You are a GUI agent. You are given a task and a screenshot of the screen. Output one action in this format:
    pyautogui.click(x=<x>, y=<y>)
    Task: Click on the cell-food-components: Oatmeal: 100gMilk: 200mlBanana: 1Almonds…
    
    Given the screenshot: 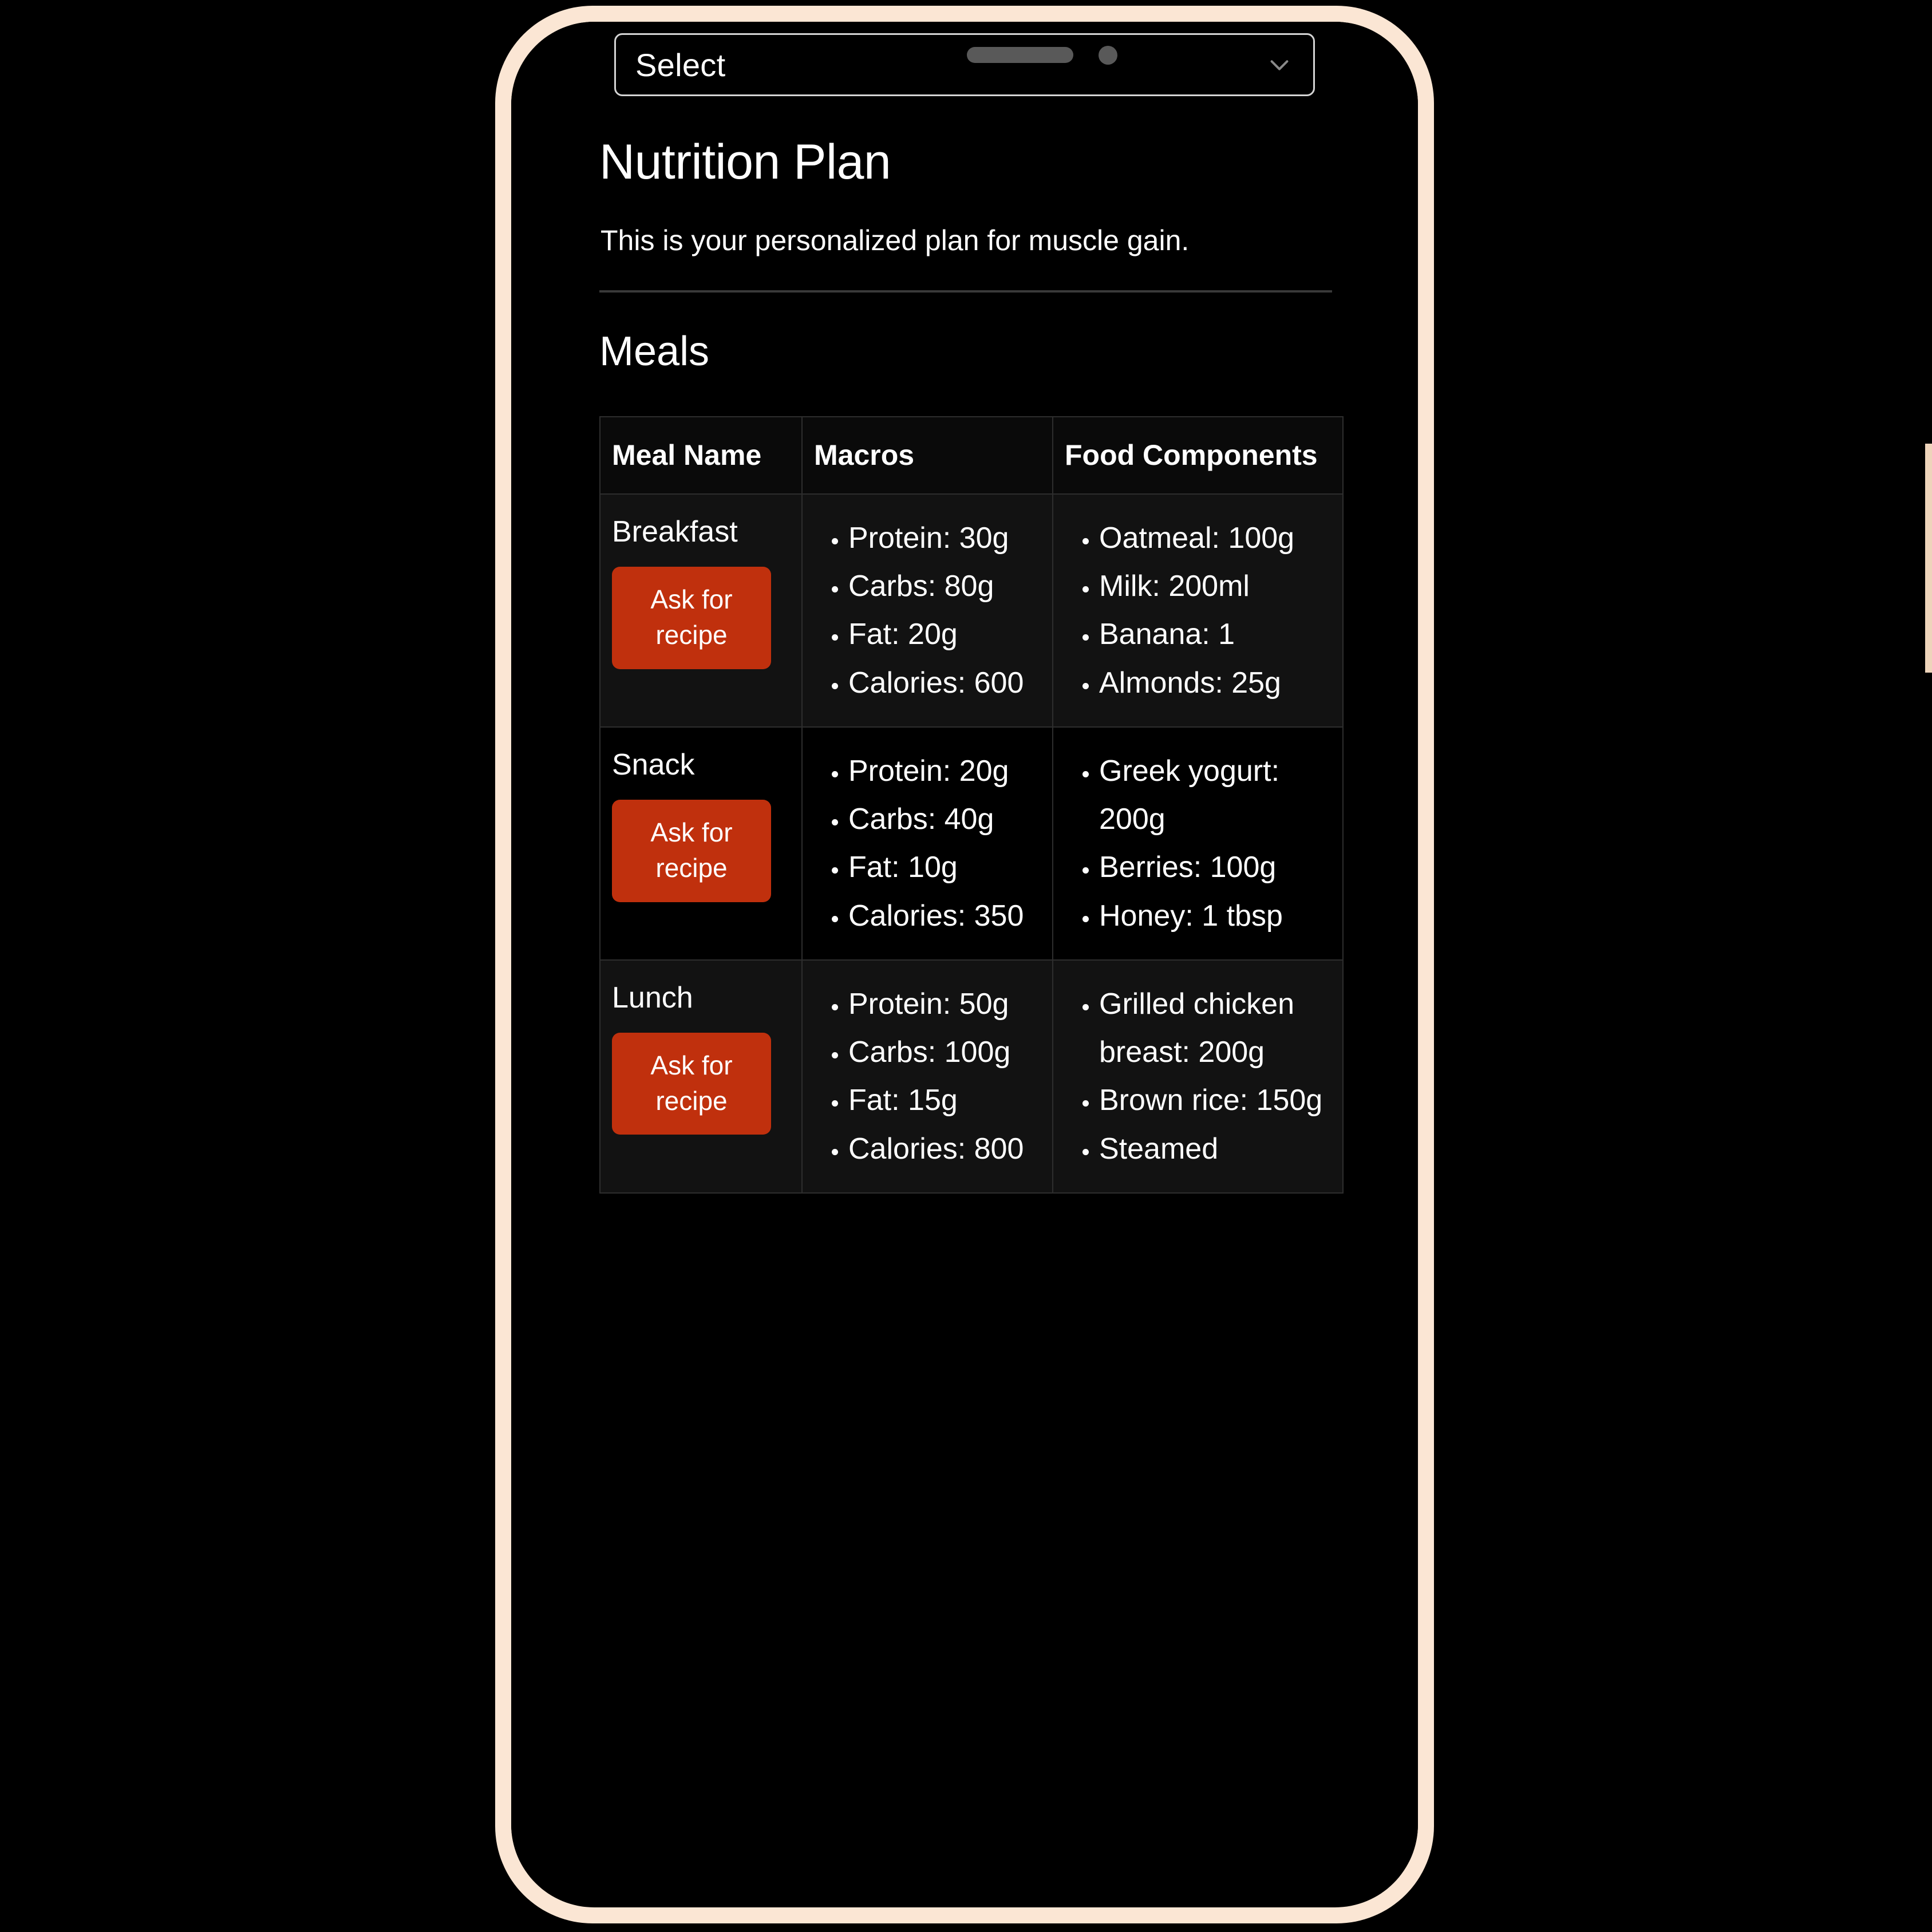 What is the action you would take?
    pyautogui.click(x=1198, y=610)
    